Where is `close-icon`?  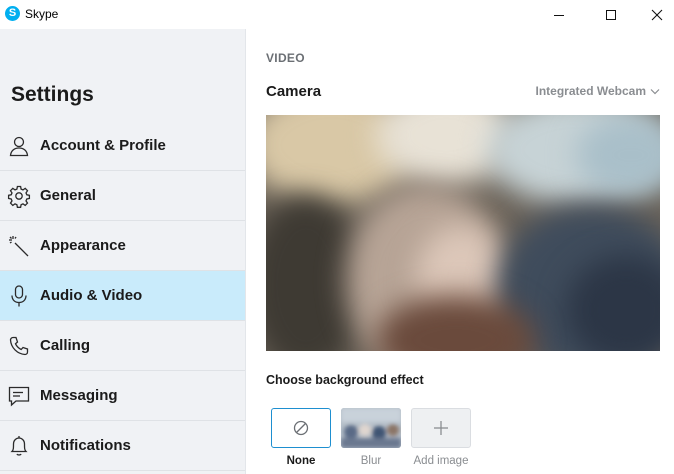
close-icon is located at coordinates (657, 14).